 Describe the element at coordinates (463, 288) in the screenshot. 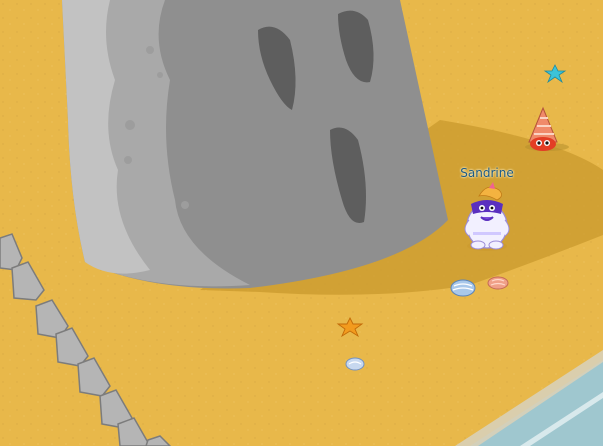

I see `blue-shell-icon` at that location.